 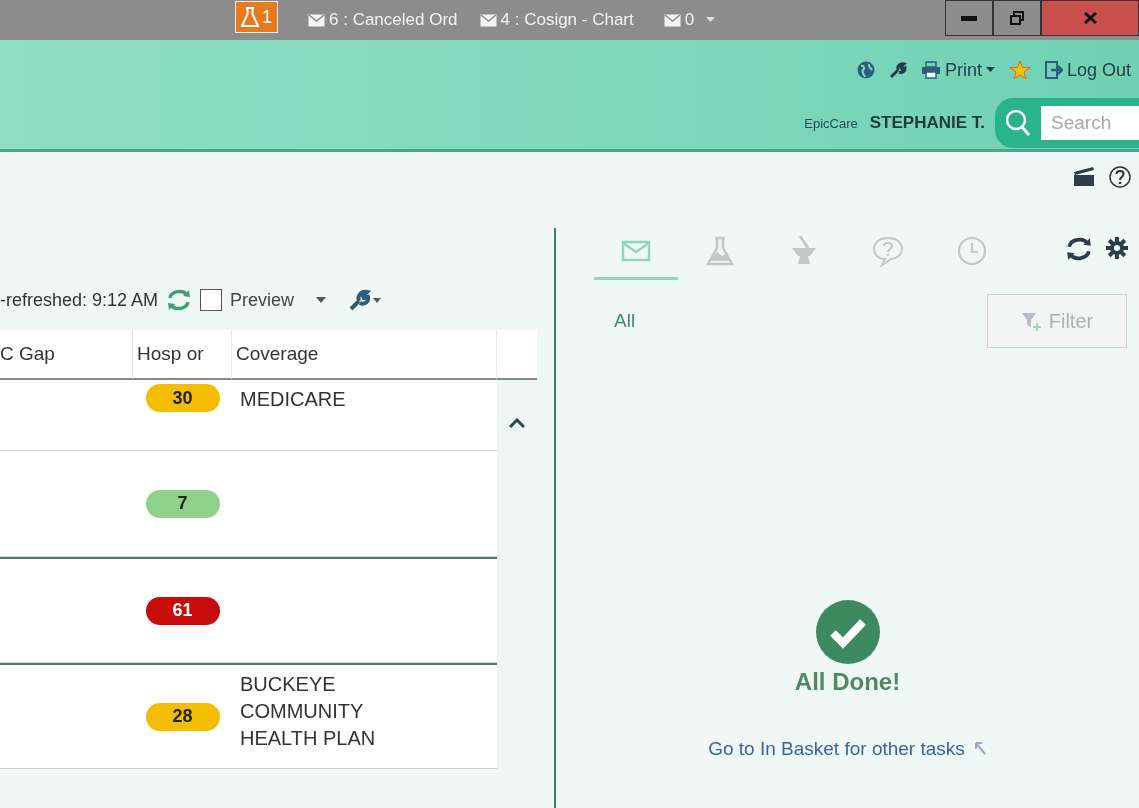 I want to click on search-icon, so click(x=1018, y=123).